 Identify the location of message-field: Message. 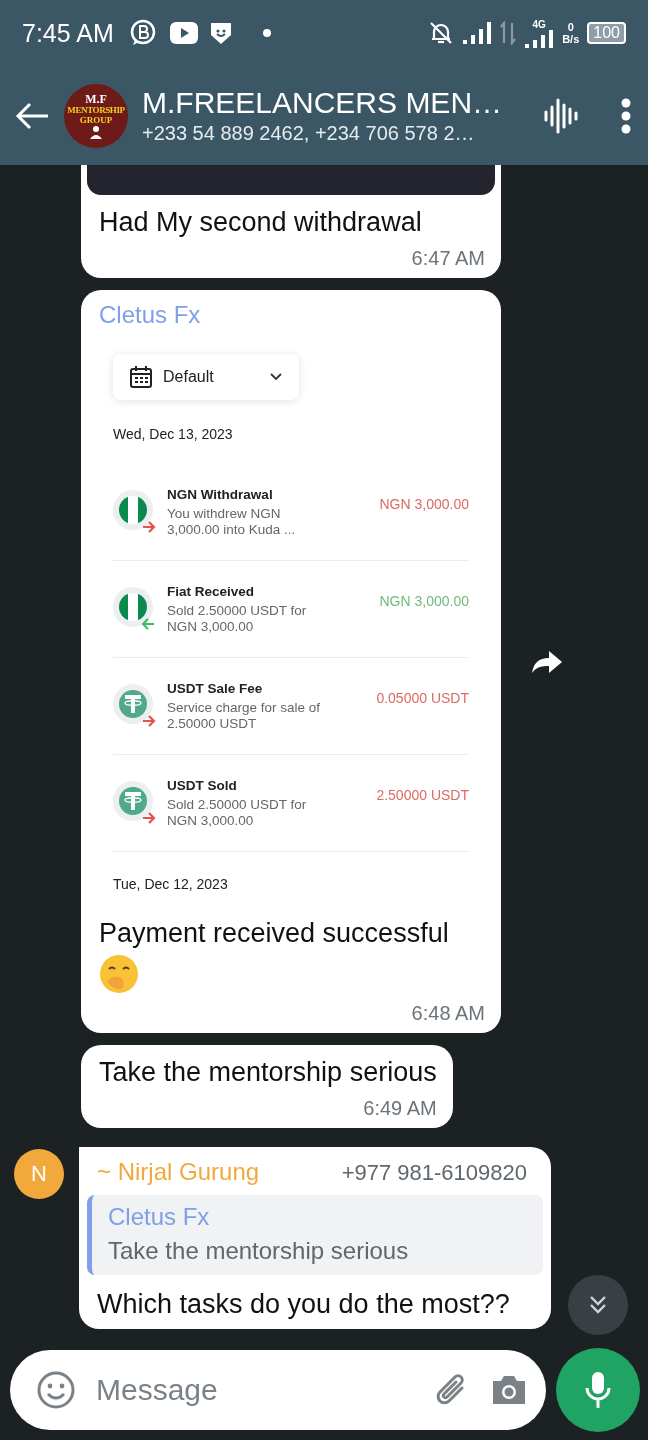
(278, 1390).